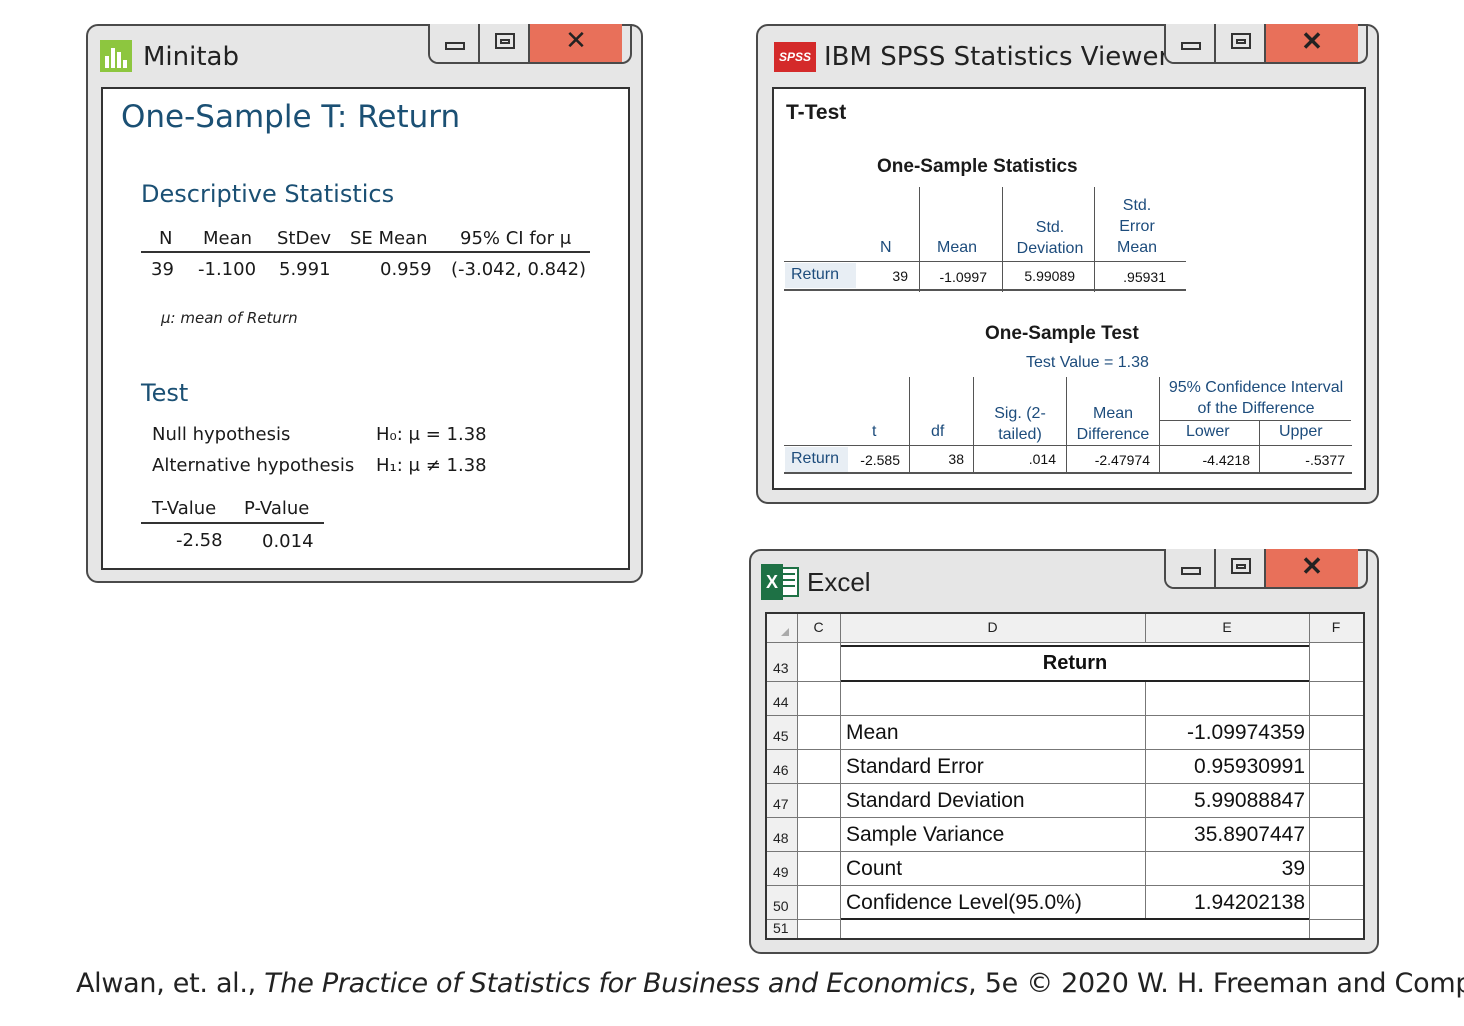 The image size is (1464, 1026). I want to click on test-col-mean-diff: Mean Difference, so click(1113, 424).